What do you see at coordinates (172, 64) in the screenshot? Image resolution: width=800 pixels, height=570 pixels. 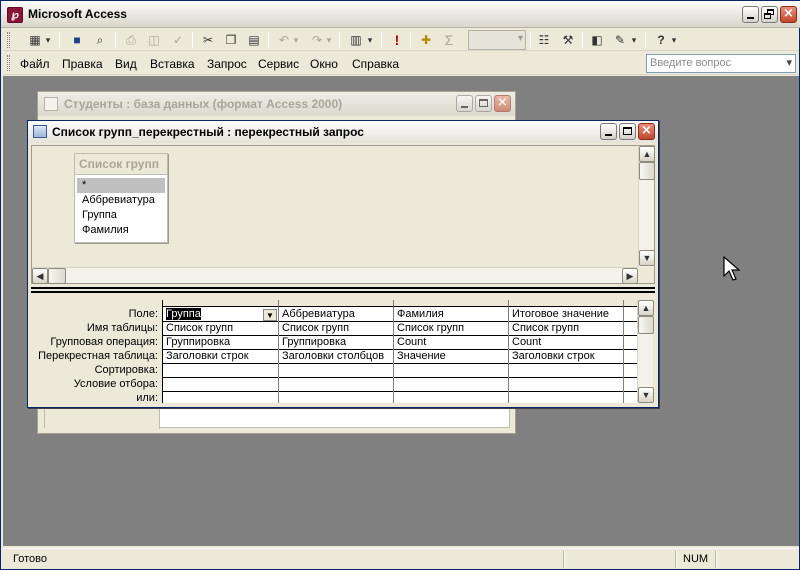 I see `menu-insert: Вставка` at bounding box center [172, 64].